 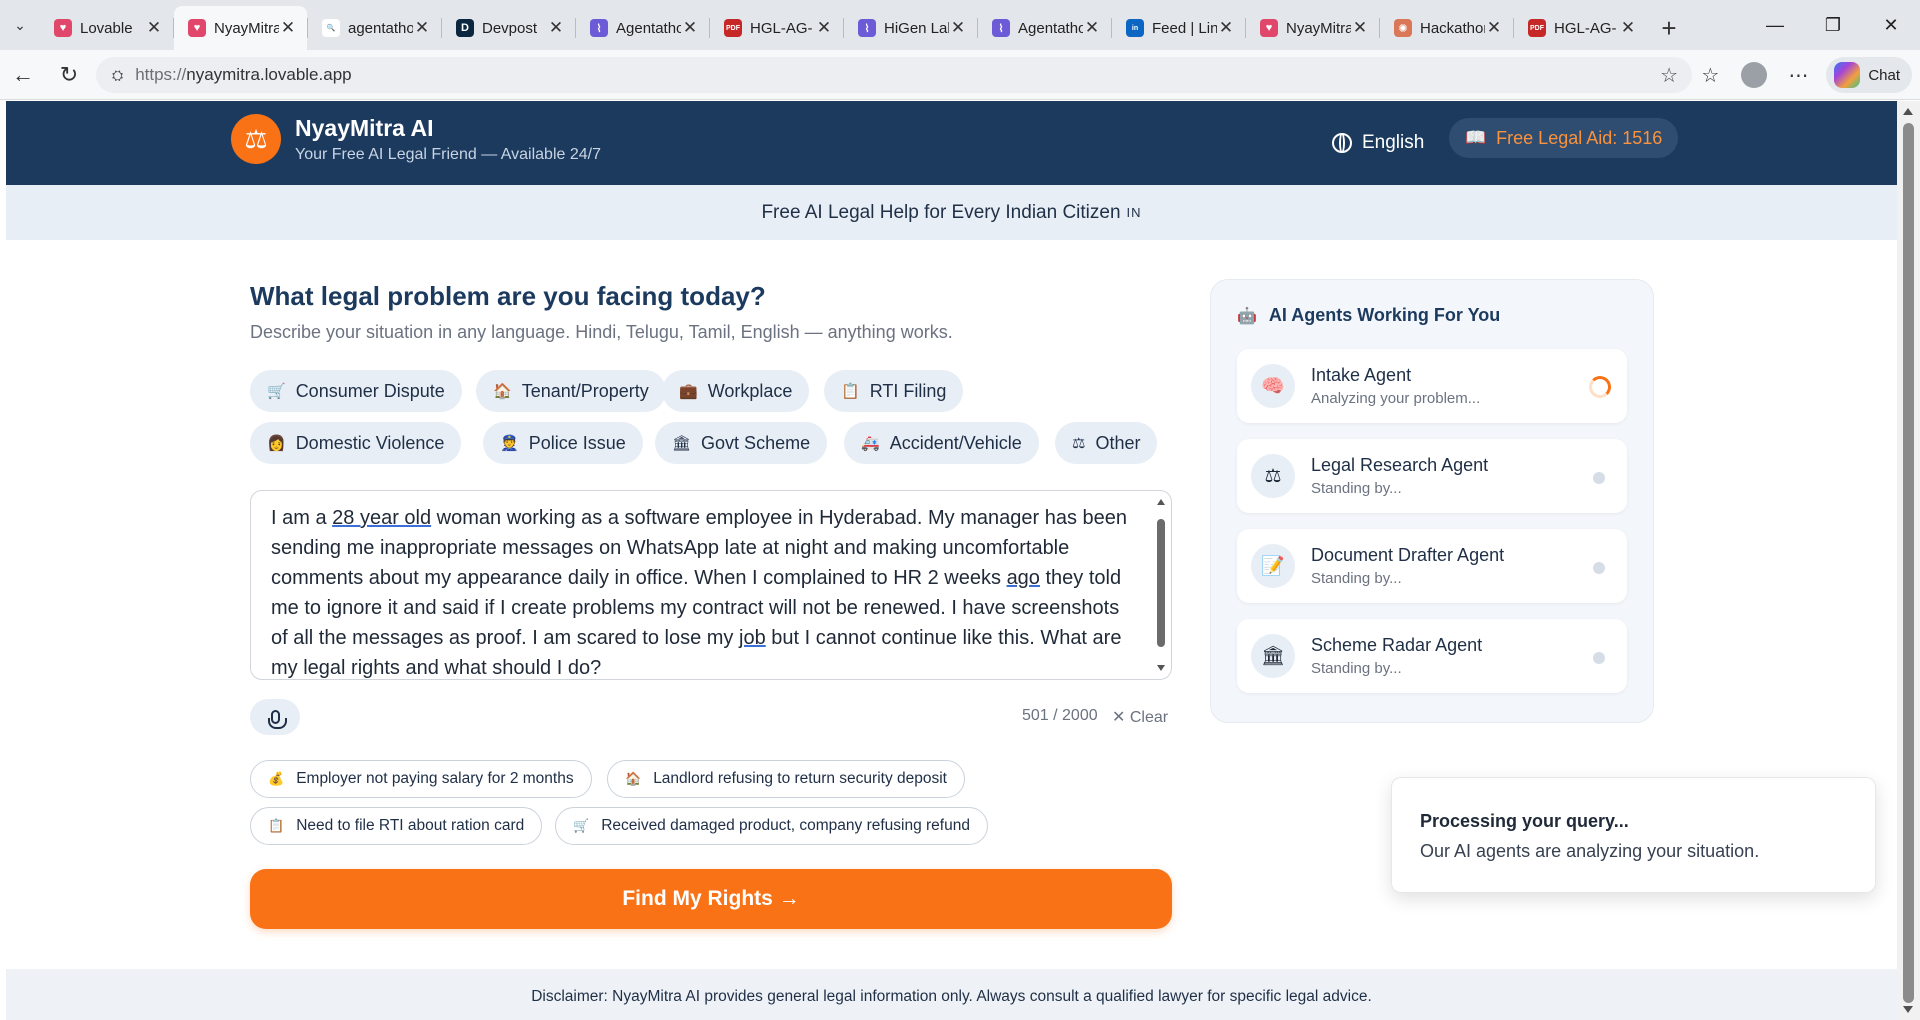 I want to click on free-legal-aid-badge: 📖 Free Legal Aid: 1516, so click(x=1563, y=138).